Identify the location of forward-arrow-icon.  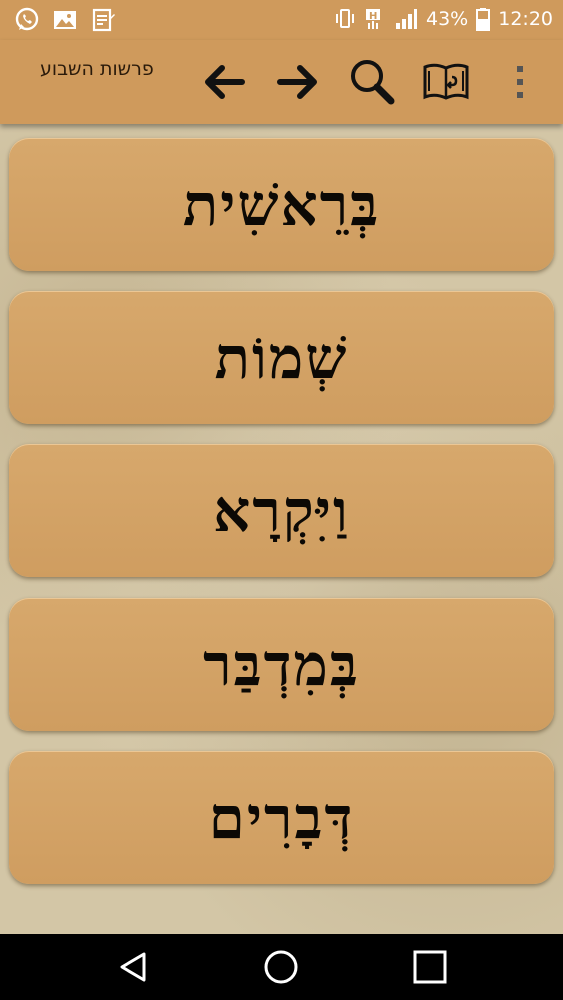
(297, 82).